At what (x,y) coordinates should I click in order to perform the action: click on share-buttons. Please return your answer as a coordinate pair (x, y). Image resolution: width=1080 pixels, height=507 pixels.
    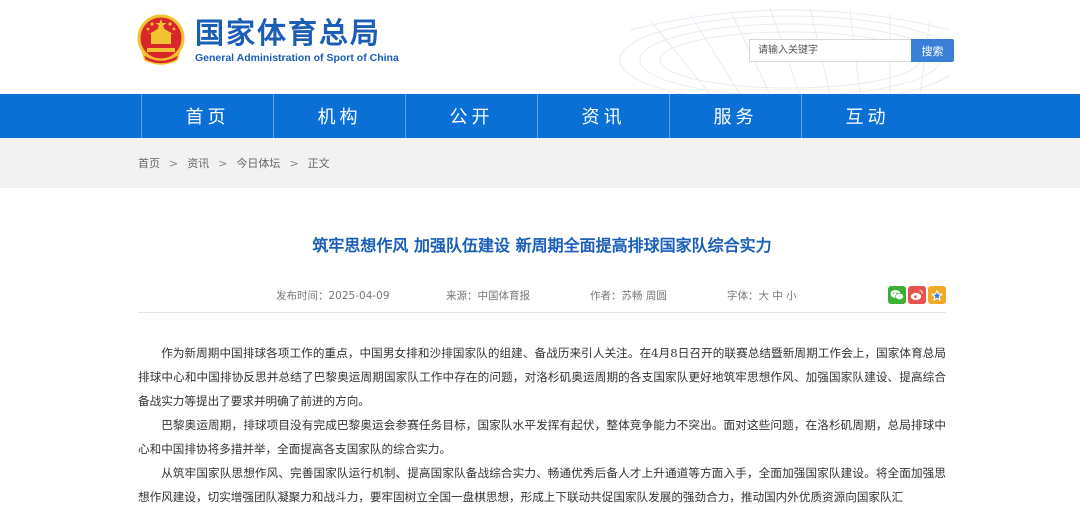
    Looking at the image, I should click on (917, 295).